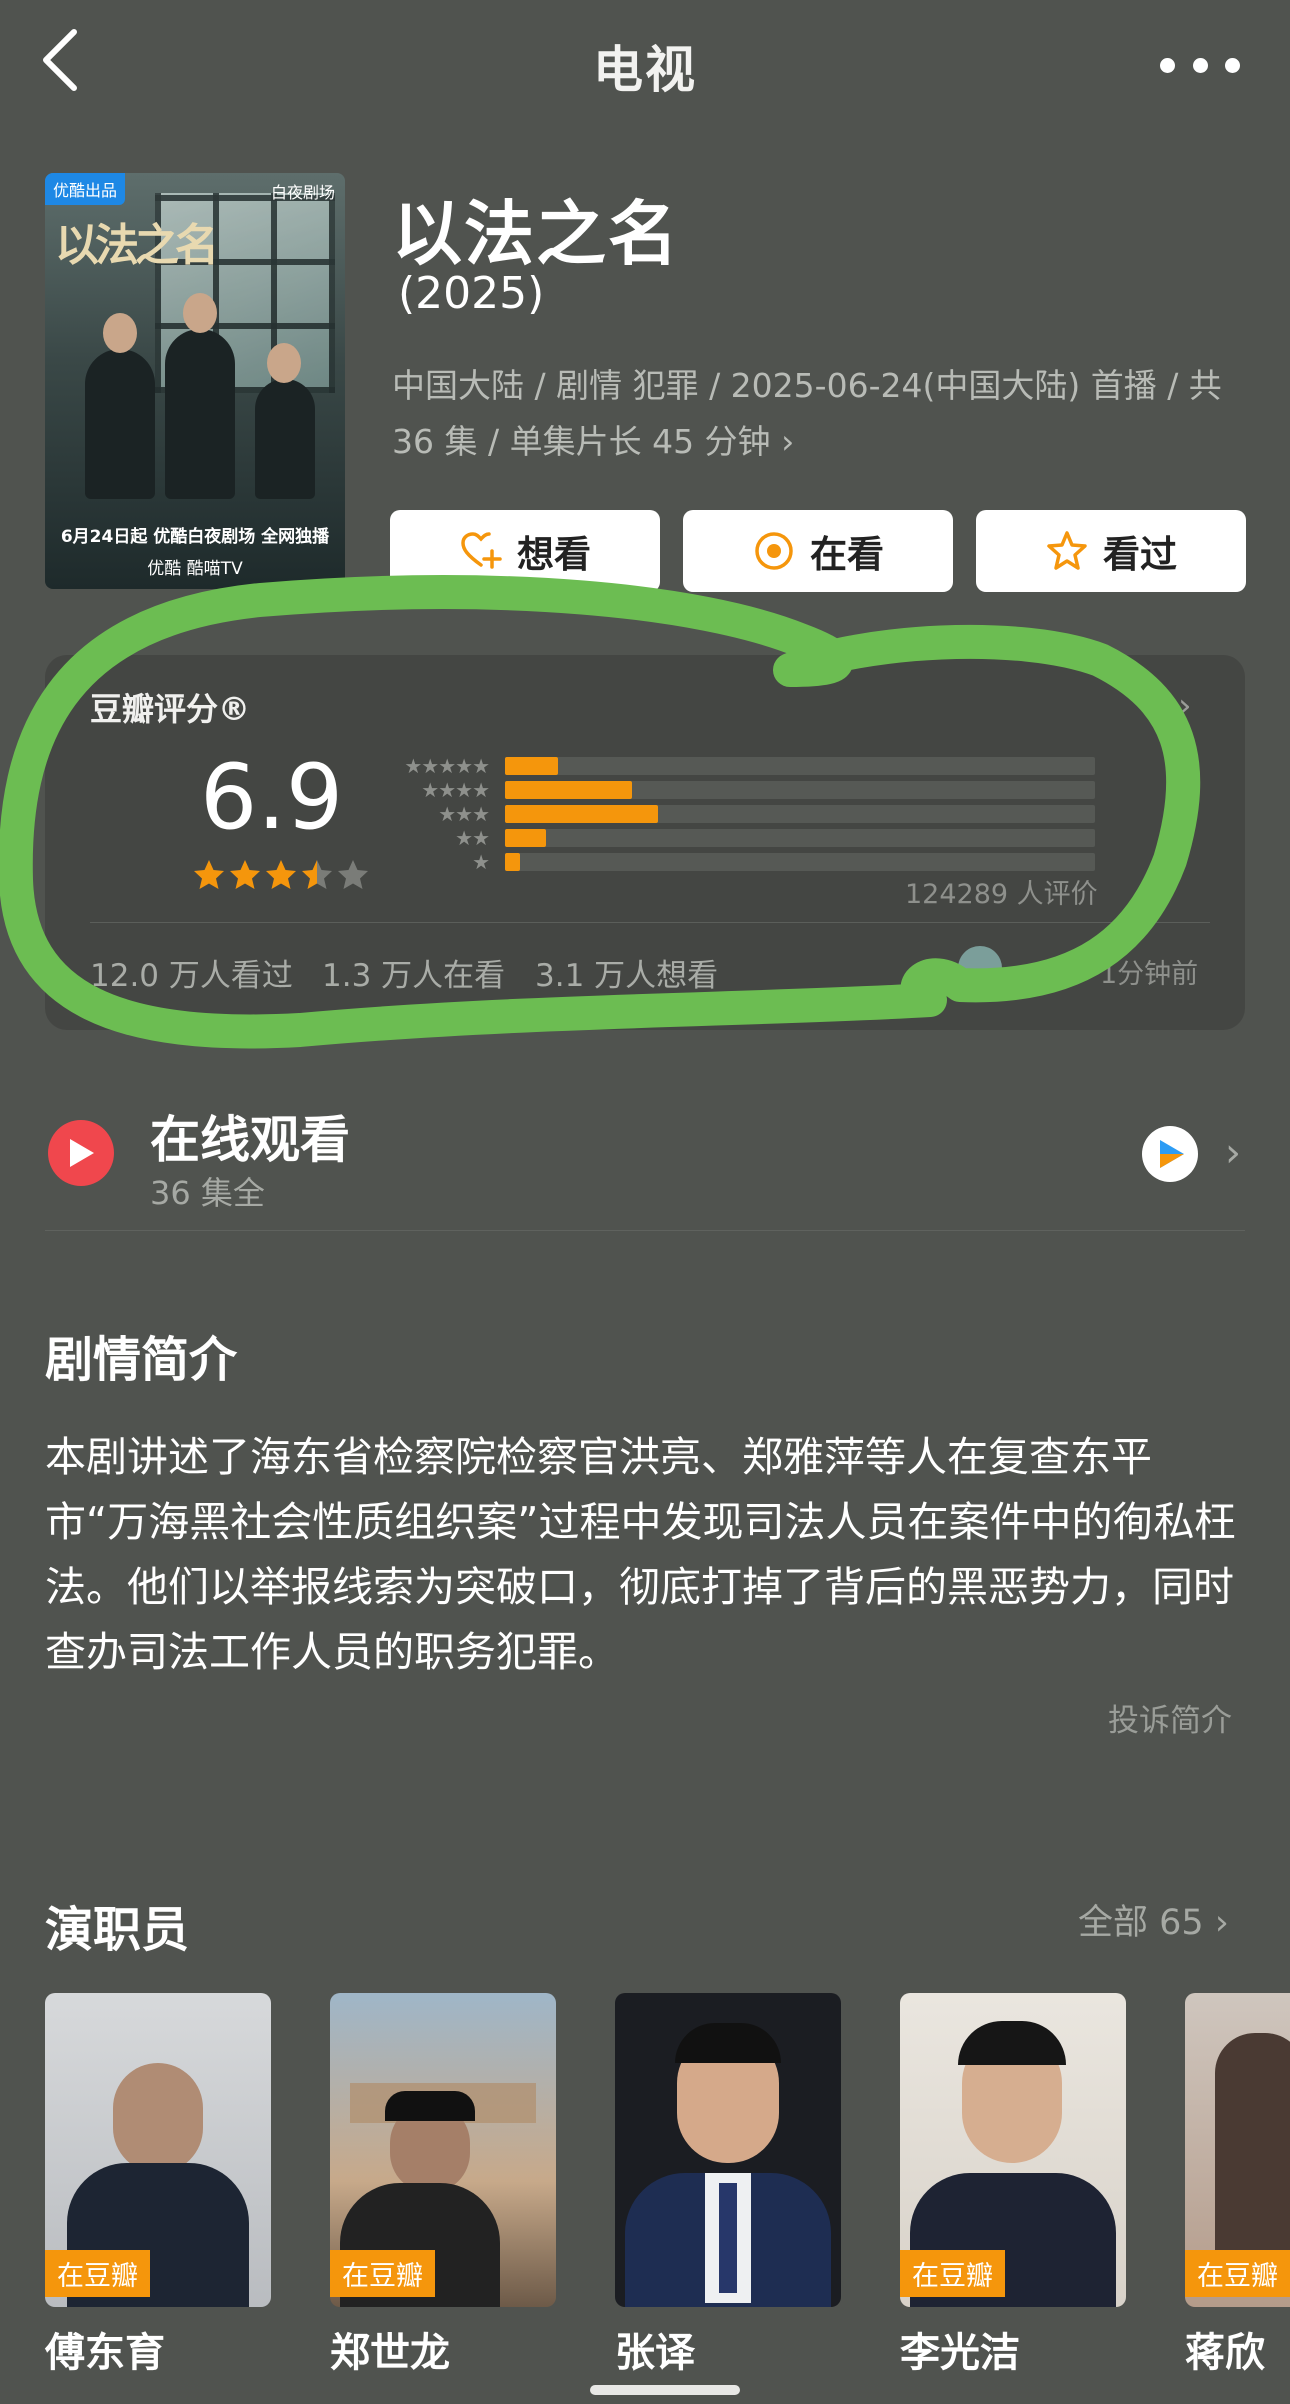 The height and width of the screenshot is (2404, 1290). What do you see at coordinates (1013, 2150) in the screenshot?
I see `cast-card-3: 在豆瓣` at bounding box center [1013, 2150].